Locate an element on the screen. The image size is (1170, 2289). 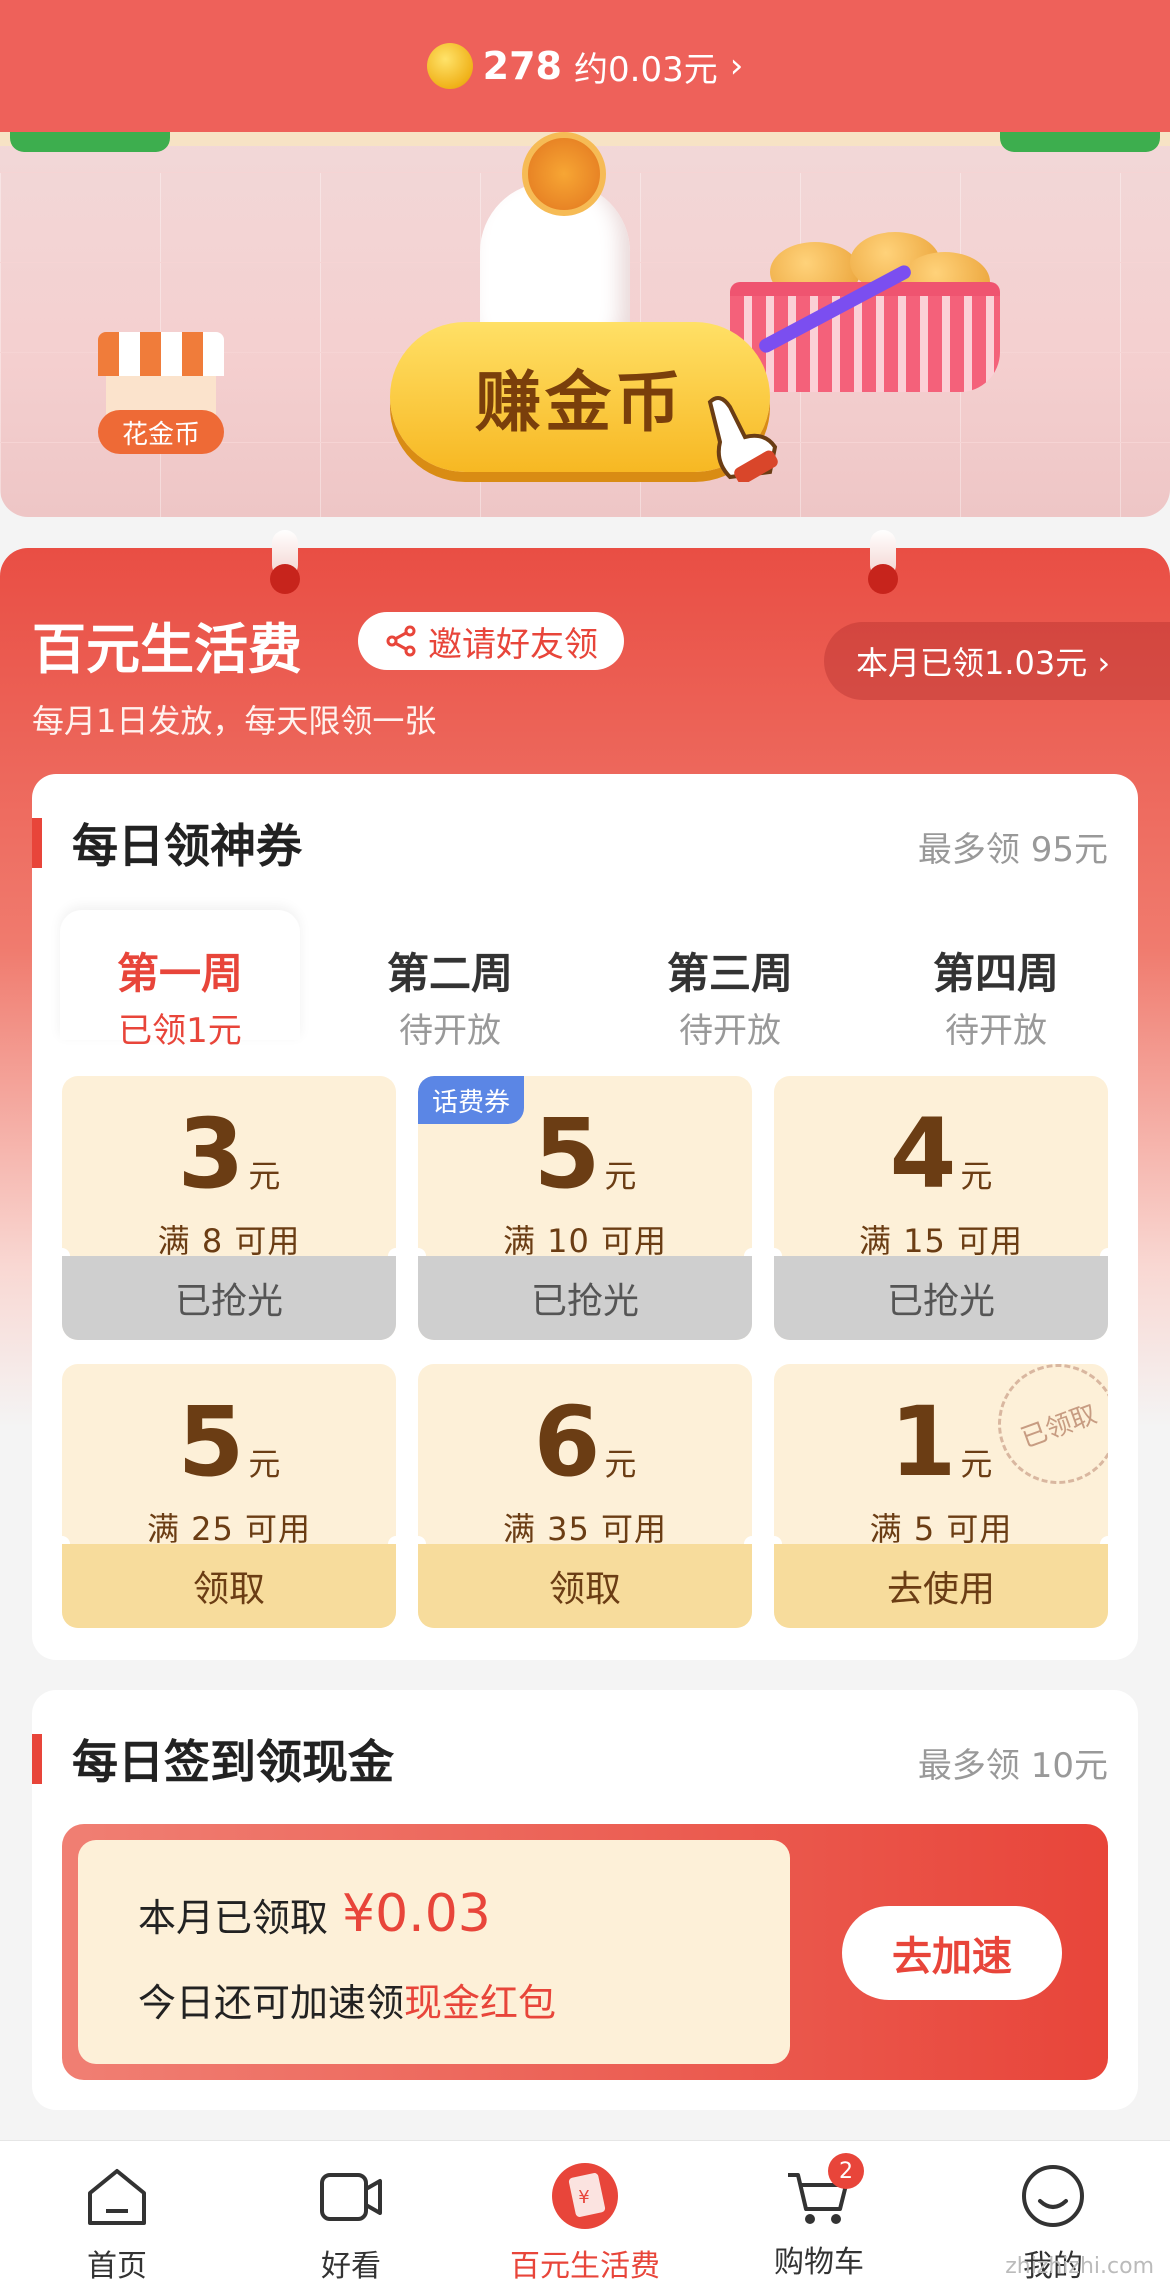
coupon-item: 1元 满 5 可用 去使用 已领取 is located at coordinates (941, 1496).